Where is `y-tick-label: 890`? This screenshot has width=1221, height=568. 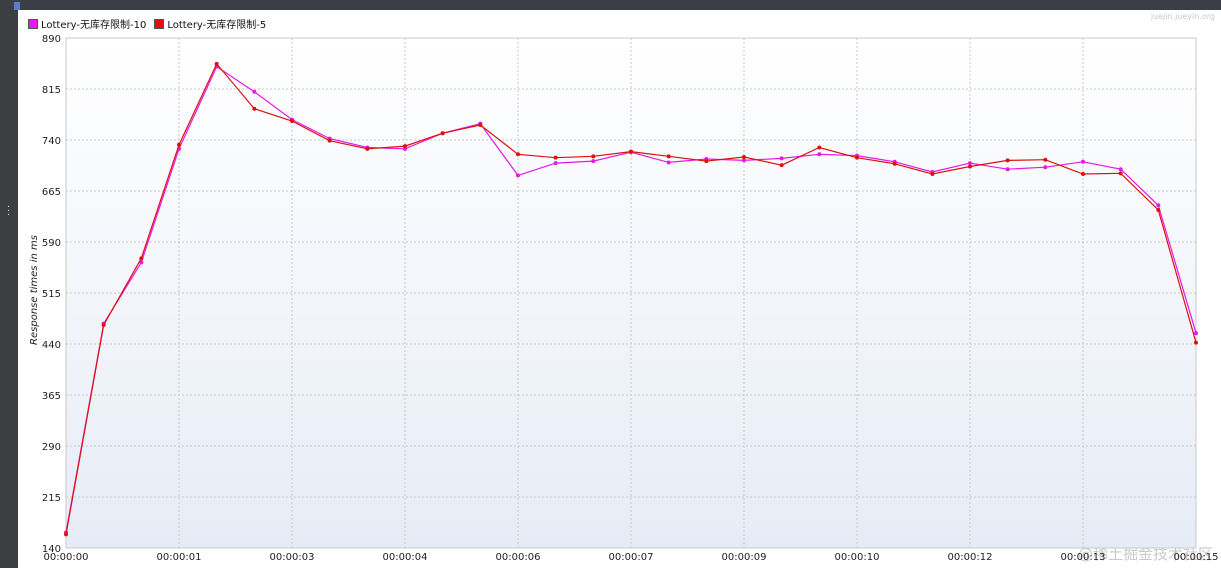
y-tick-label: 890 is located at coordinates (51, 39).